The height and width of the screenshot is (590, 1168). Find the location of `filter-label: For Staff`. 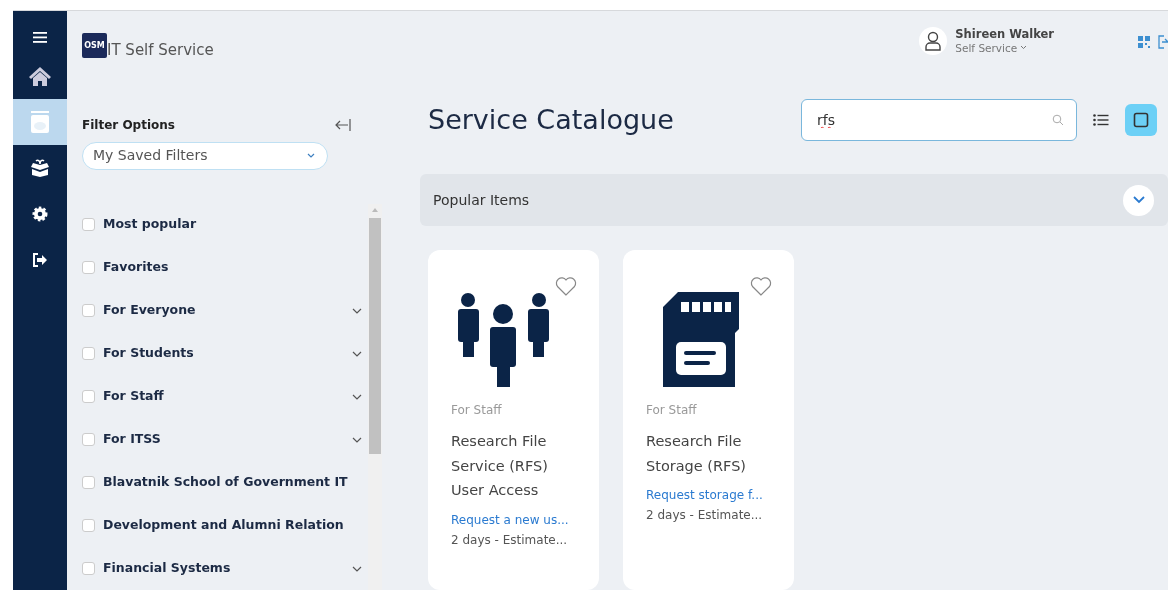

filter-label: For Staff is located at coordinates (223, 396).